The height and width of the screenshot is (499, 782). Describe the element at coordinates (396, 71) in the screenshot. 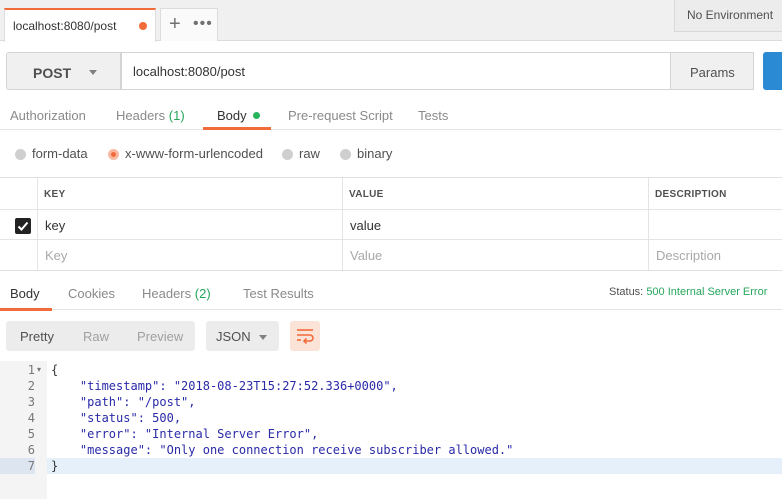

I see `url-input: localhost:8080/post` at that location.